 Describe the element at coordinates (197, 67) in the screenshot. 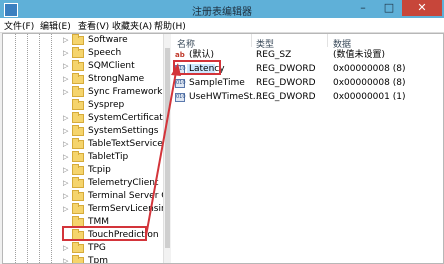

I see `latency-highlight-box` at that location.